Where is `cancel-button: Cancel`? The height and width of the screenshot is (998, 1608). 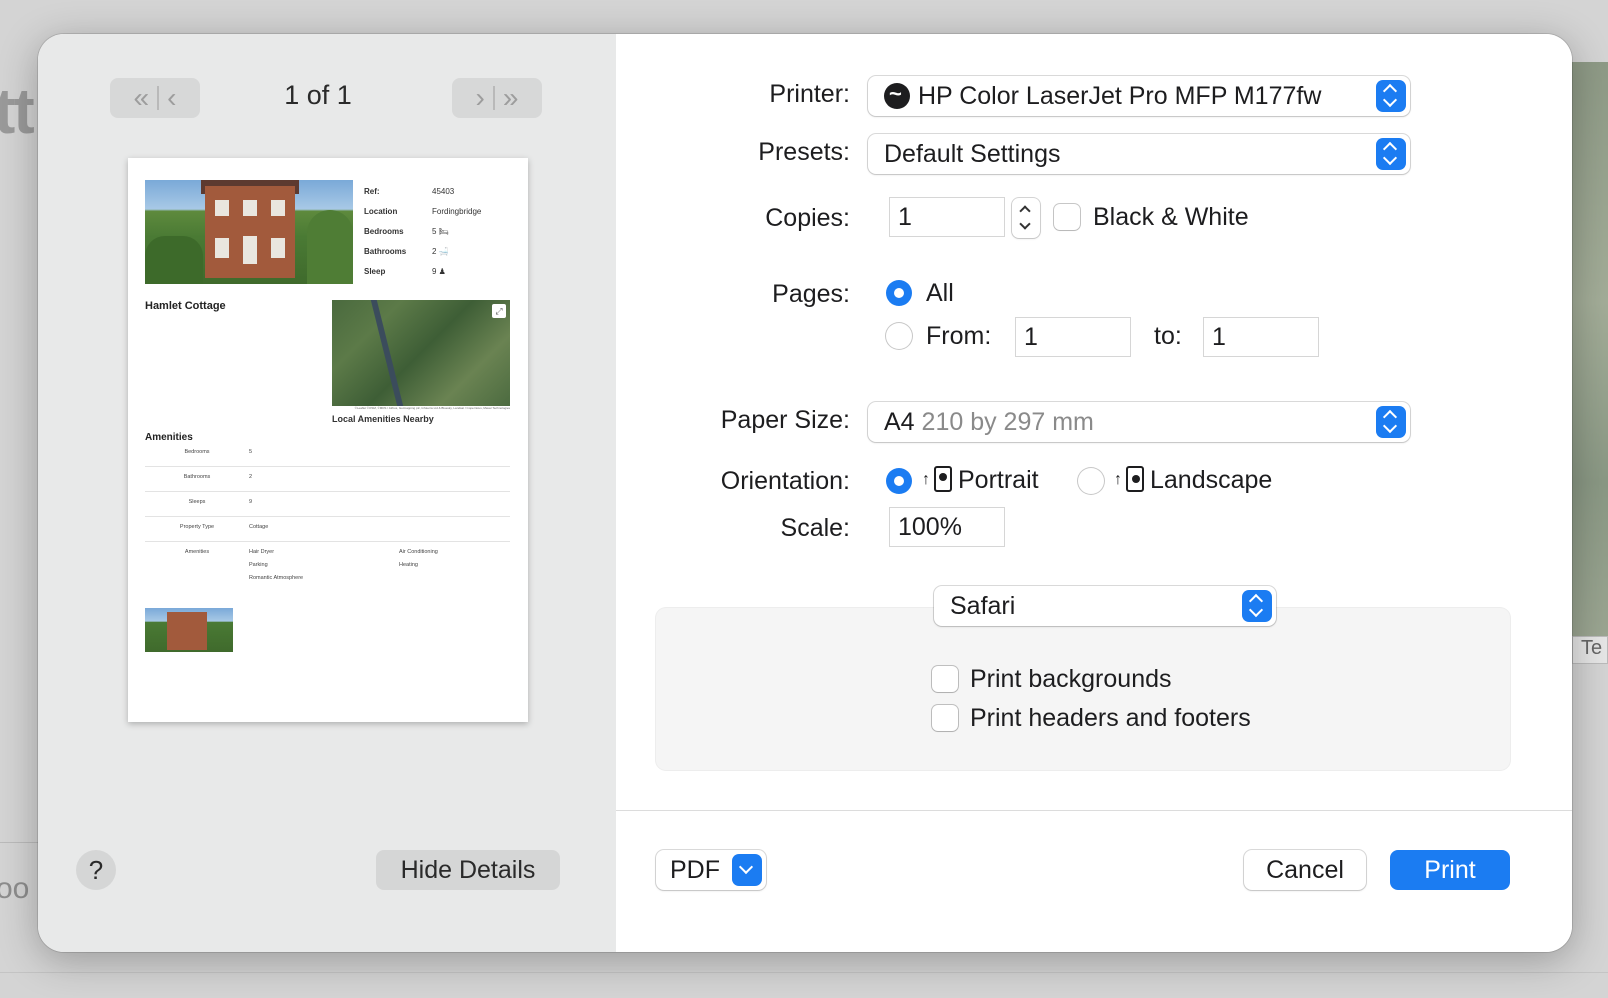 cancel-button: Cancel is located at coordinates (1305, 870).